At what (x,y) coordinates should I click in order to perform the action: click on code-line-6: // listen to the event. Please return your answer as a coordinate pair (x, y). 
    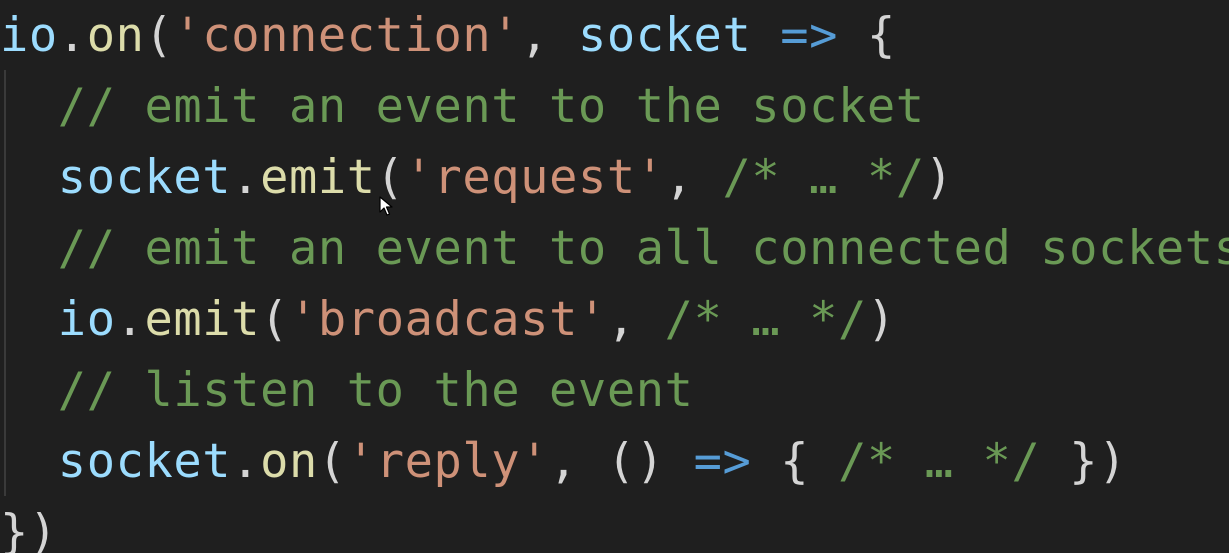
    Looking at the image, I should click on (347, 390).